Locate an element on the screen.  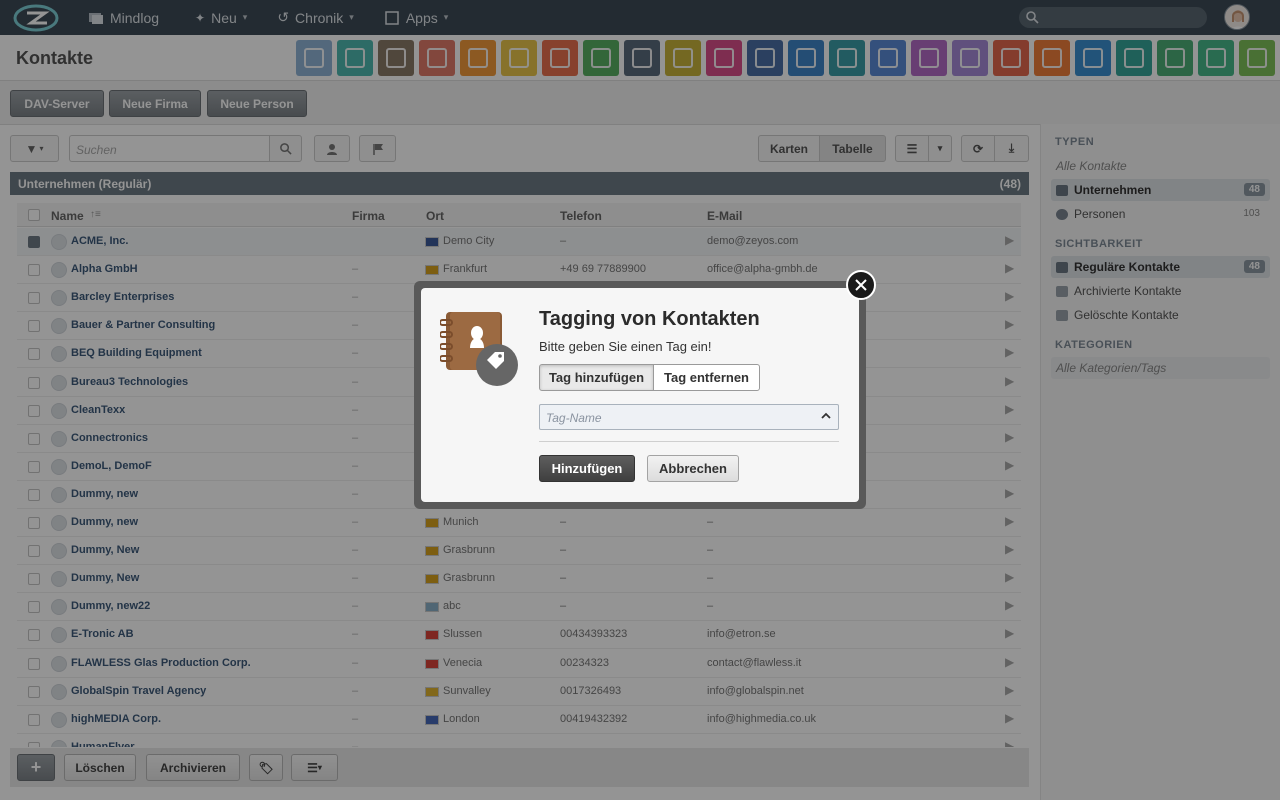
tab-add-tag: Tag hinzufügen is located at coordinates (596, 377).